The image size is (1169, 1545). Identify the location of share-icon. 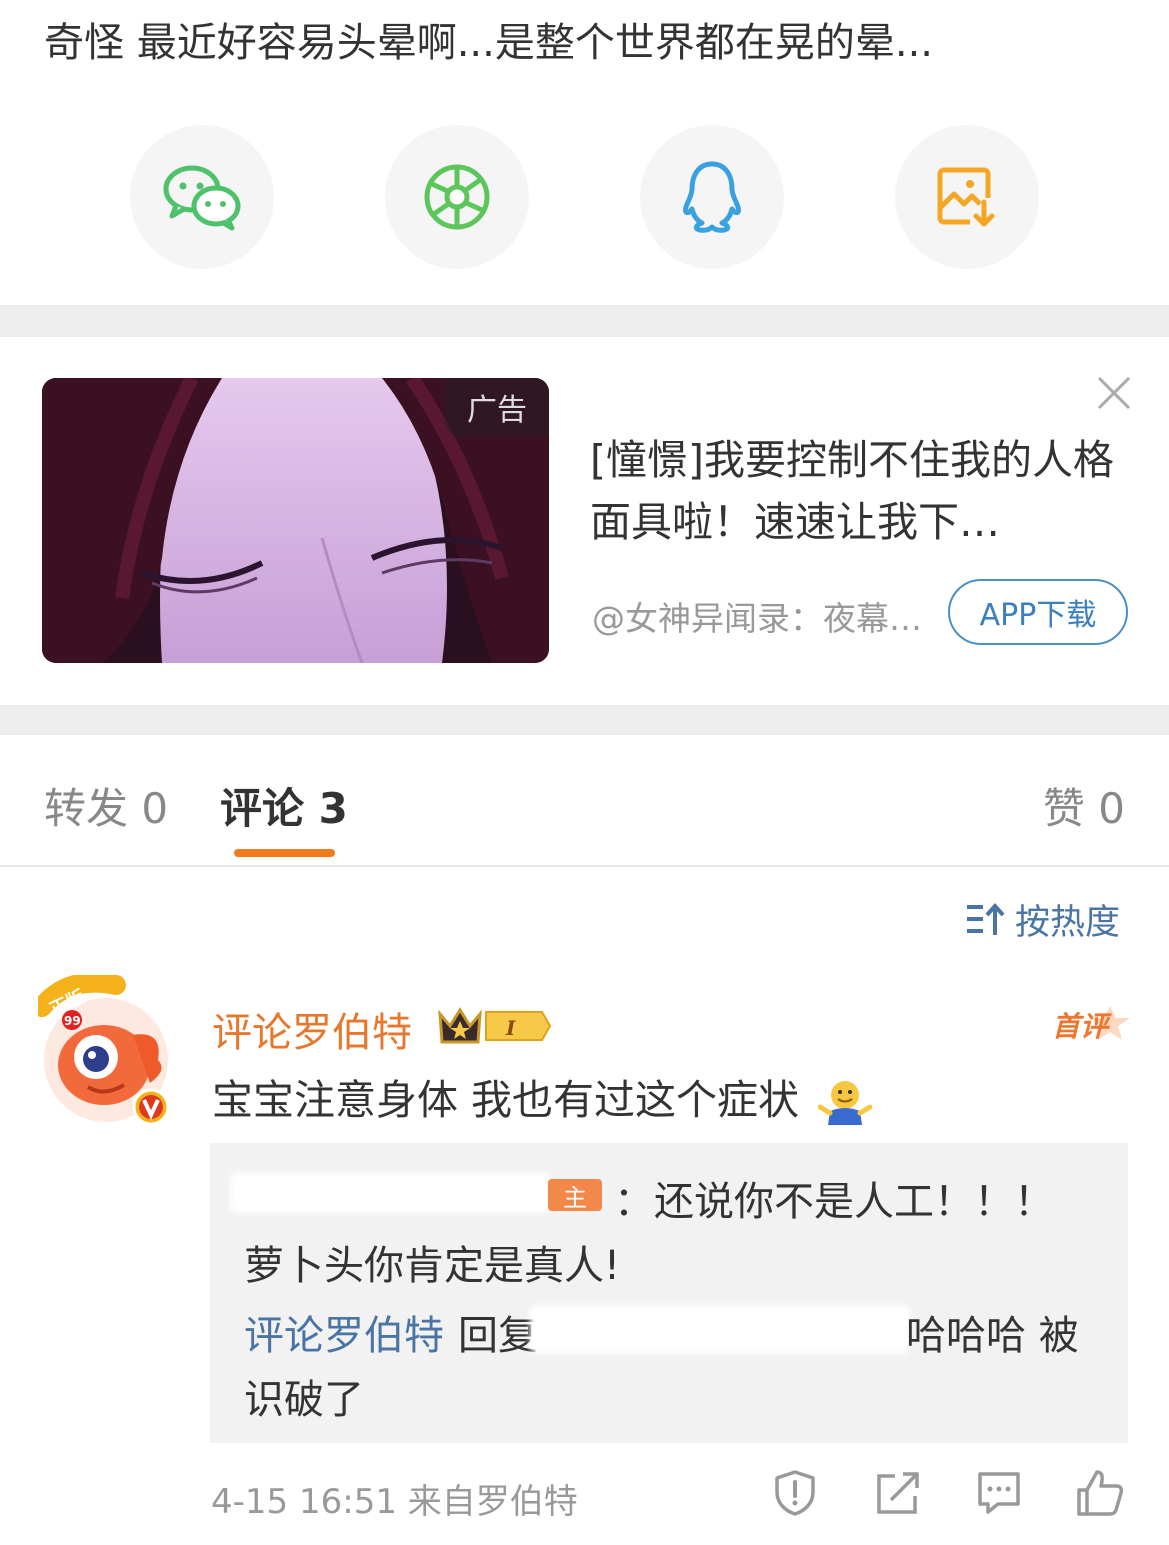
(898, 1493).